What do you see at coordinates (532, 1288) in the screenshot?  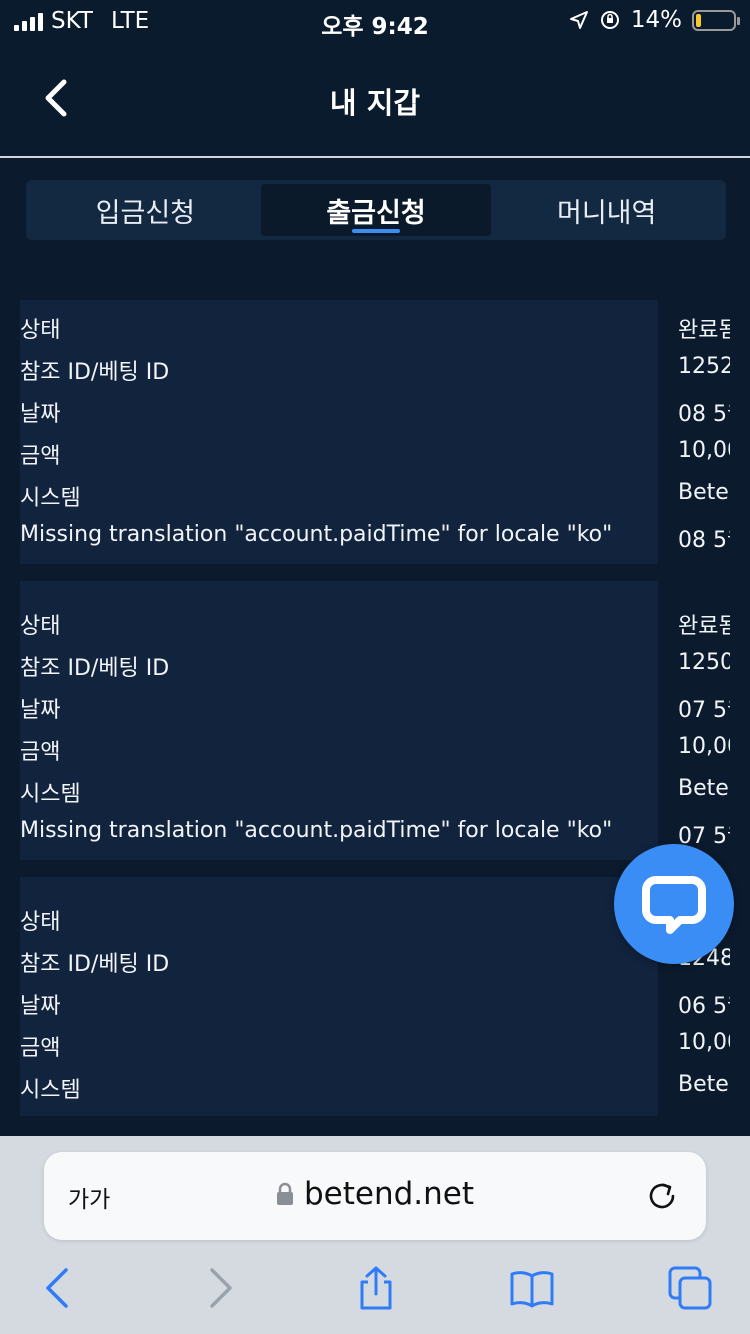 I see `bookmarks-icon` at bounding box center [532, 1288].